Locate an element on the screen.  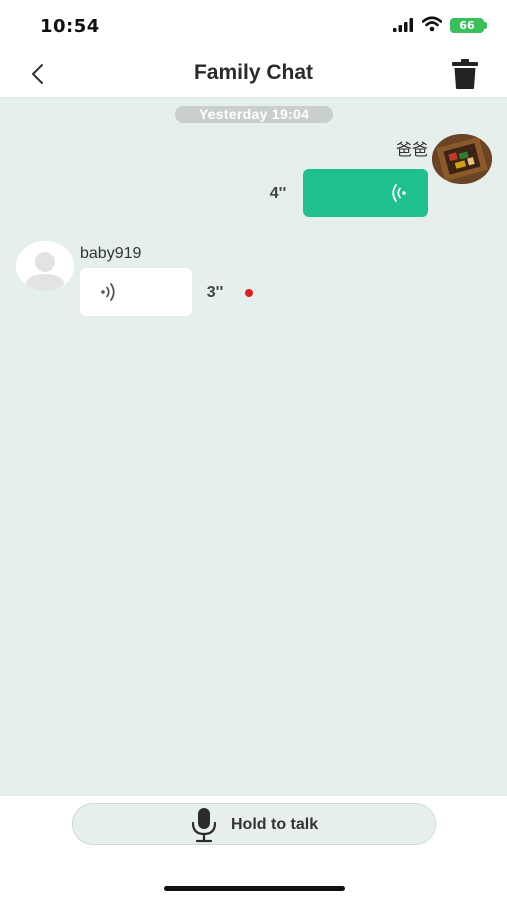
received-voice-duration: 3'' is located at coordinates (215, 292).